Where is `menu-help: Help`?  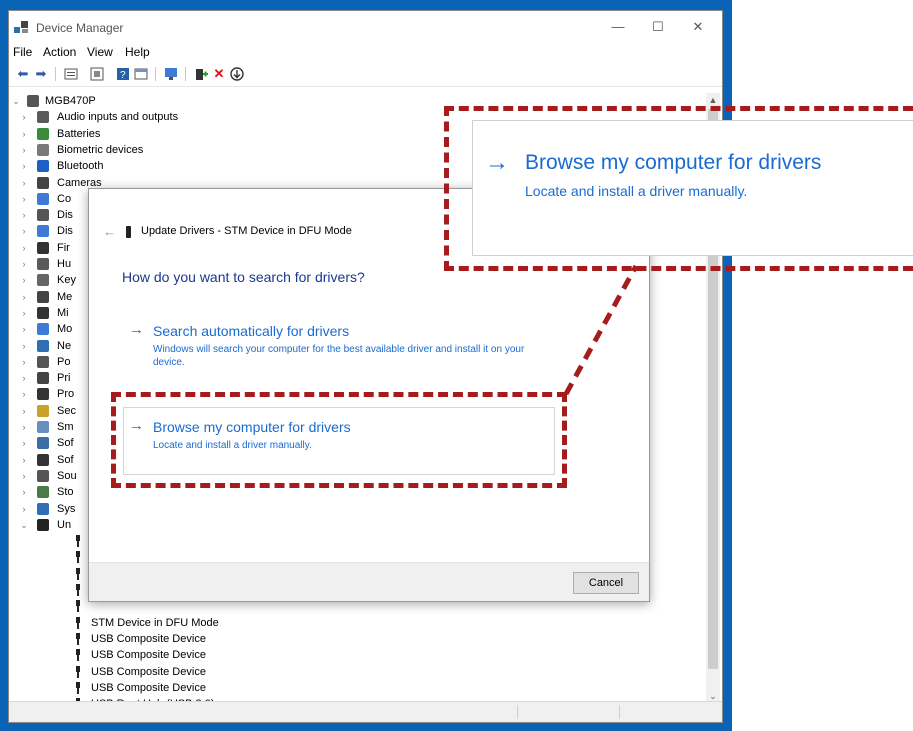 menu-help: Help is located at coordinates (137, 52).